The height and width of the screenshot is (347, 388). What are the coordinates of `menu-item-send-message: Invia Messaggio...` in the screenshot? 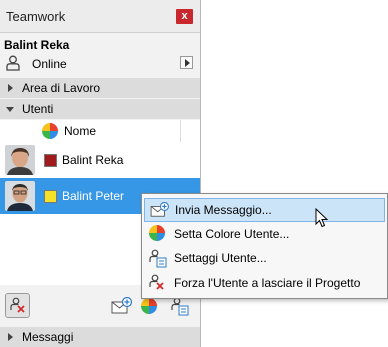 It's located at (264, 210).